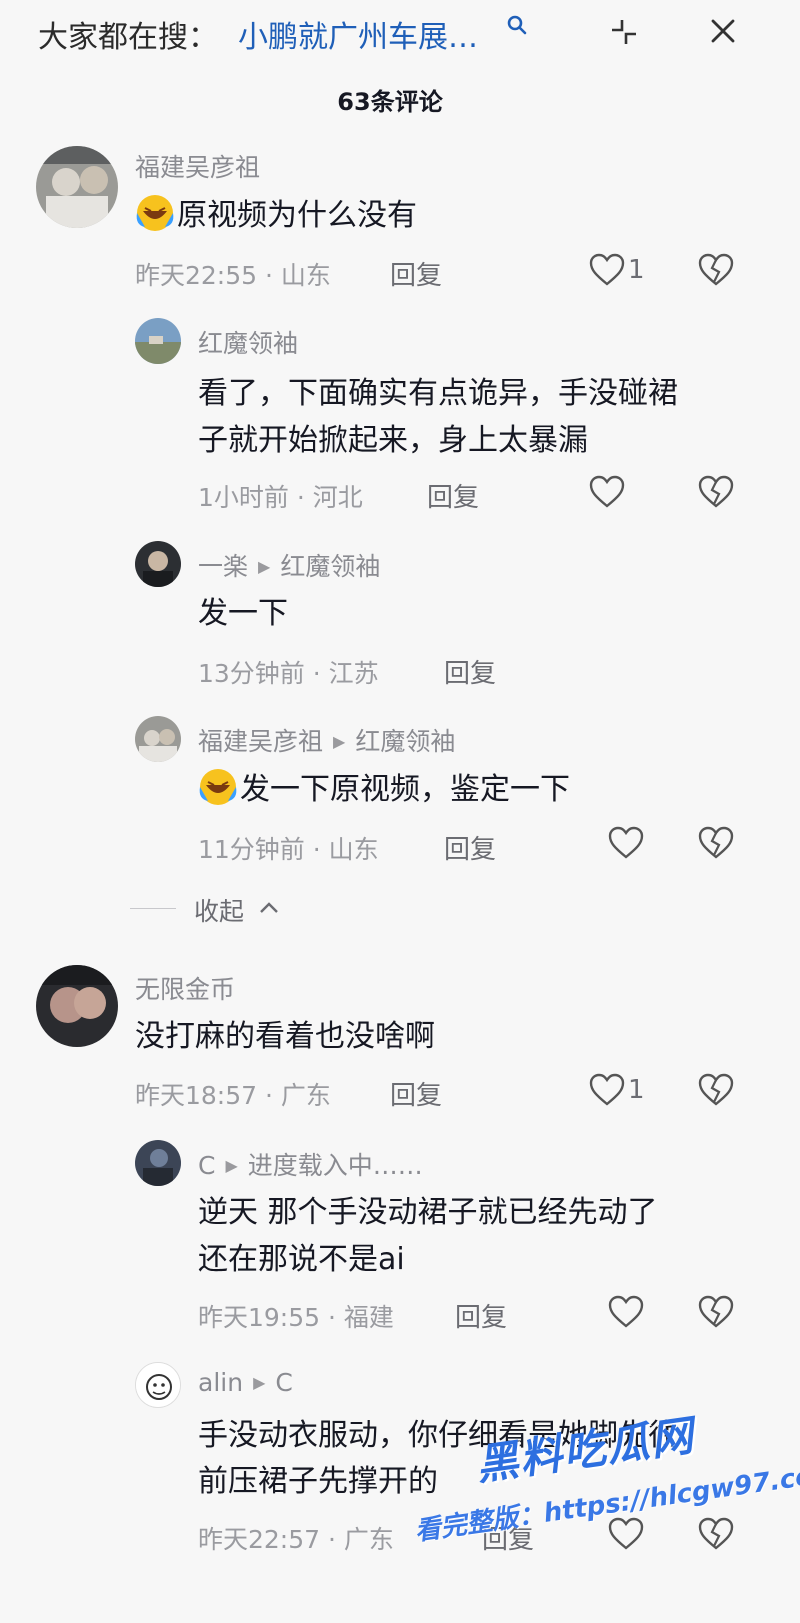 Image resolution: width=800 pixels, height=1623 pixels. Describe the element at coordinates (288, 849) in the screenshot. I see `time-location: 11分钟前 · 山东` at that location.